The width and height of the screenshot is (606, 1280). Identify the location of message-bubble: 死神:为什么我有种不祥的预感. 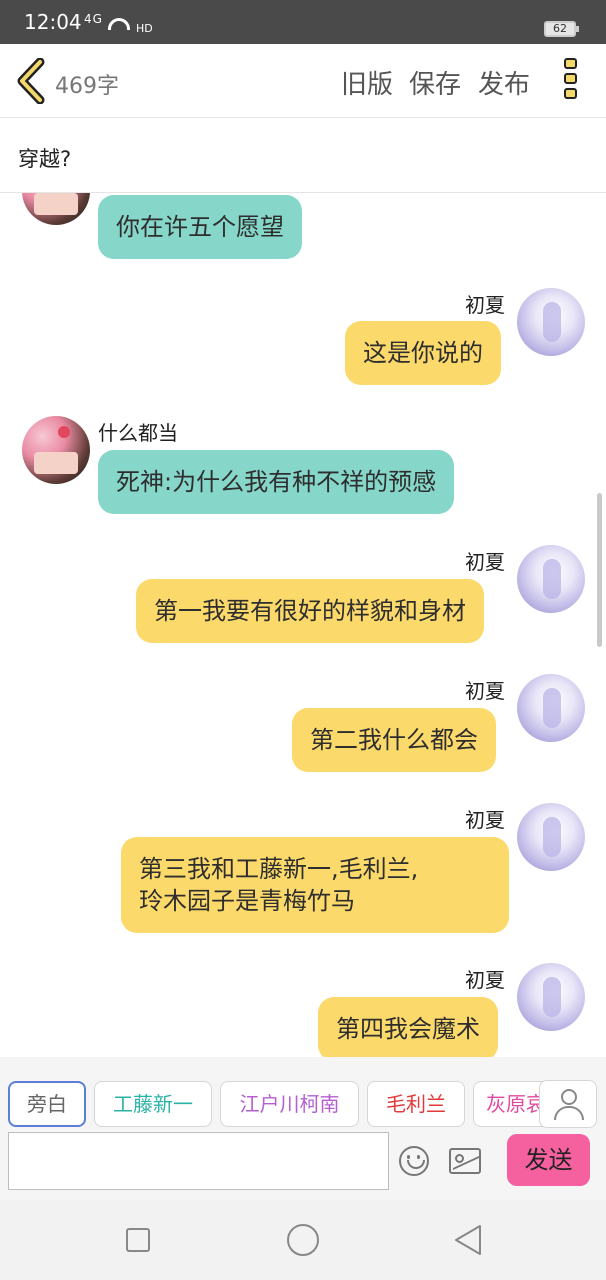
(276, 482).